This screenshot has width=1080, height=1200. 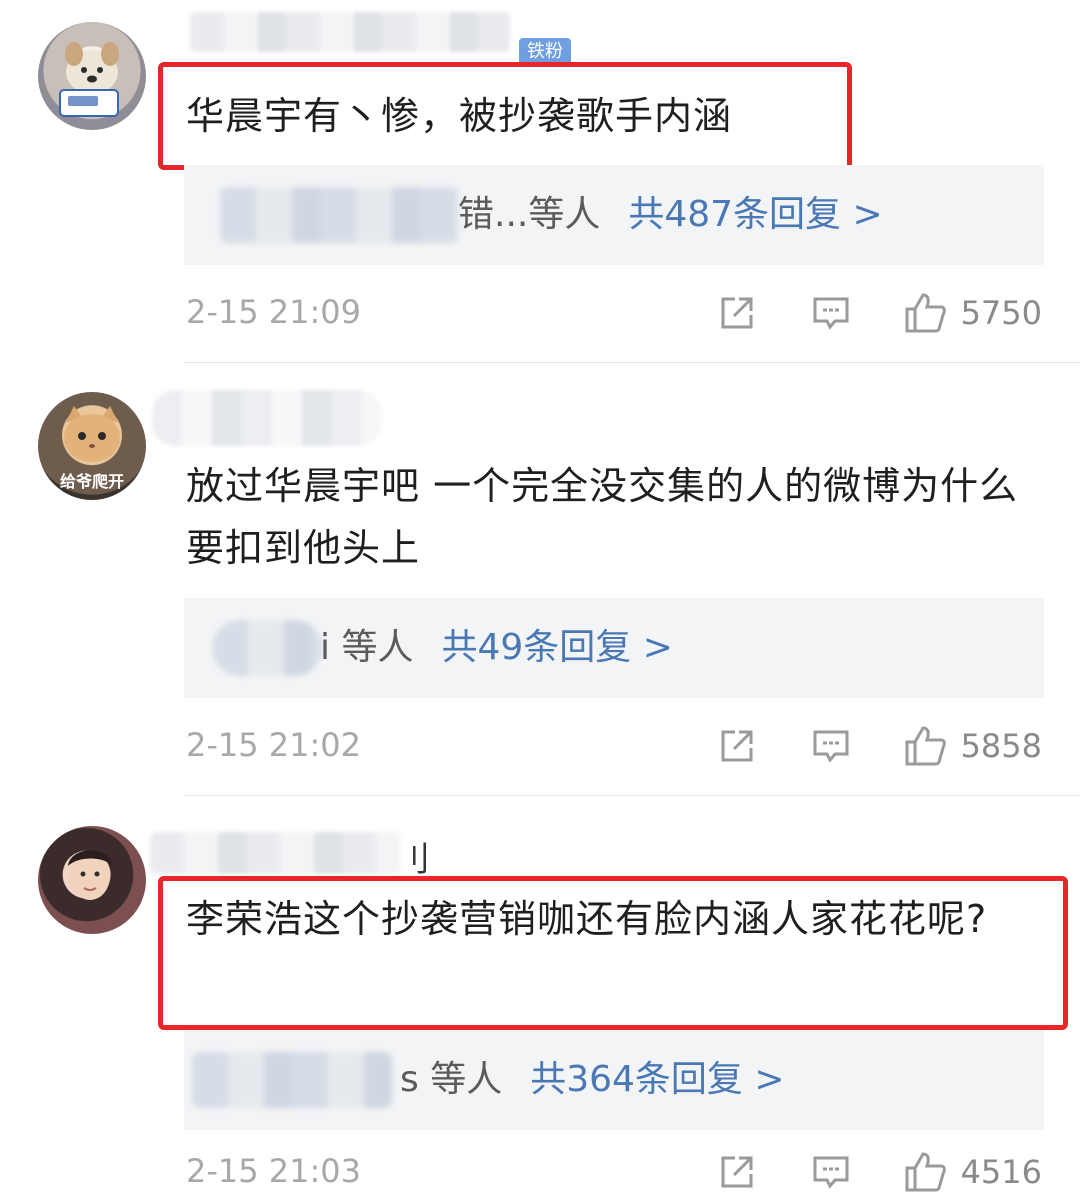 What do you see at coordinates (755, 214) in the screenshot?
I see `reply-count-link: 共487条回复 >` at bounding box center [755, 214].